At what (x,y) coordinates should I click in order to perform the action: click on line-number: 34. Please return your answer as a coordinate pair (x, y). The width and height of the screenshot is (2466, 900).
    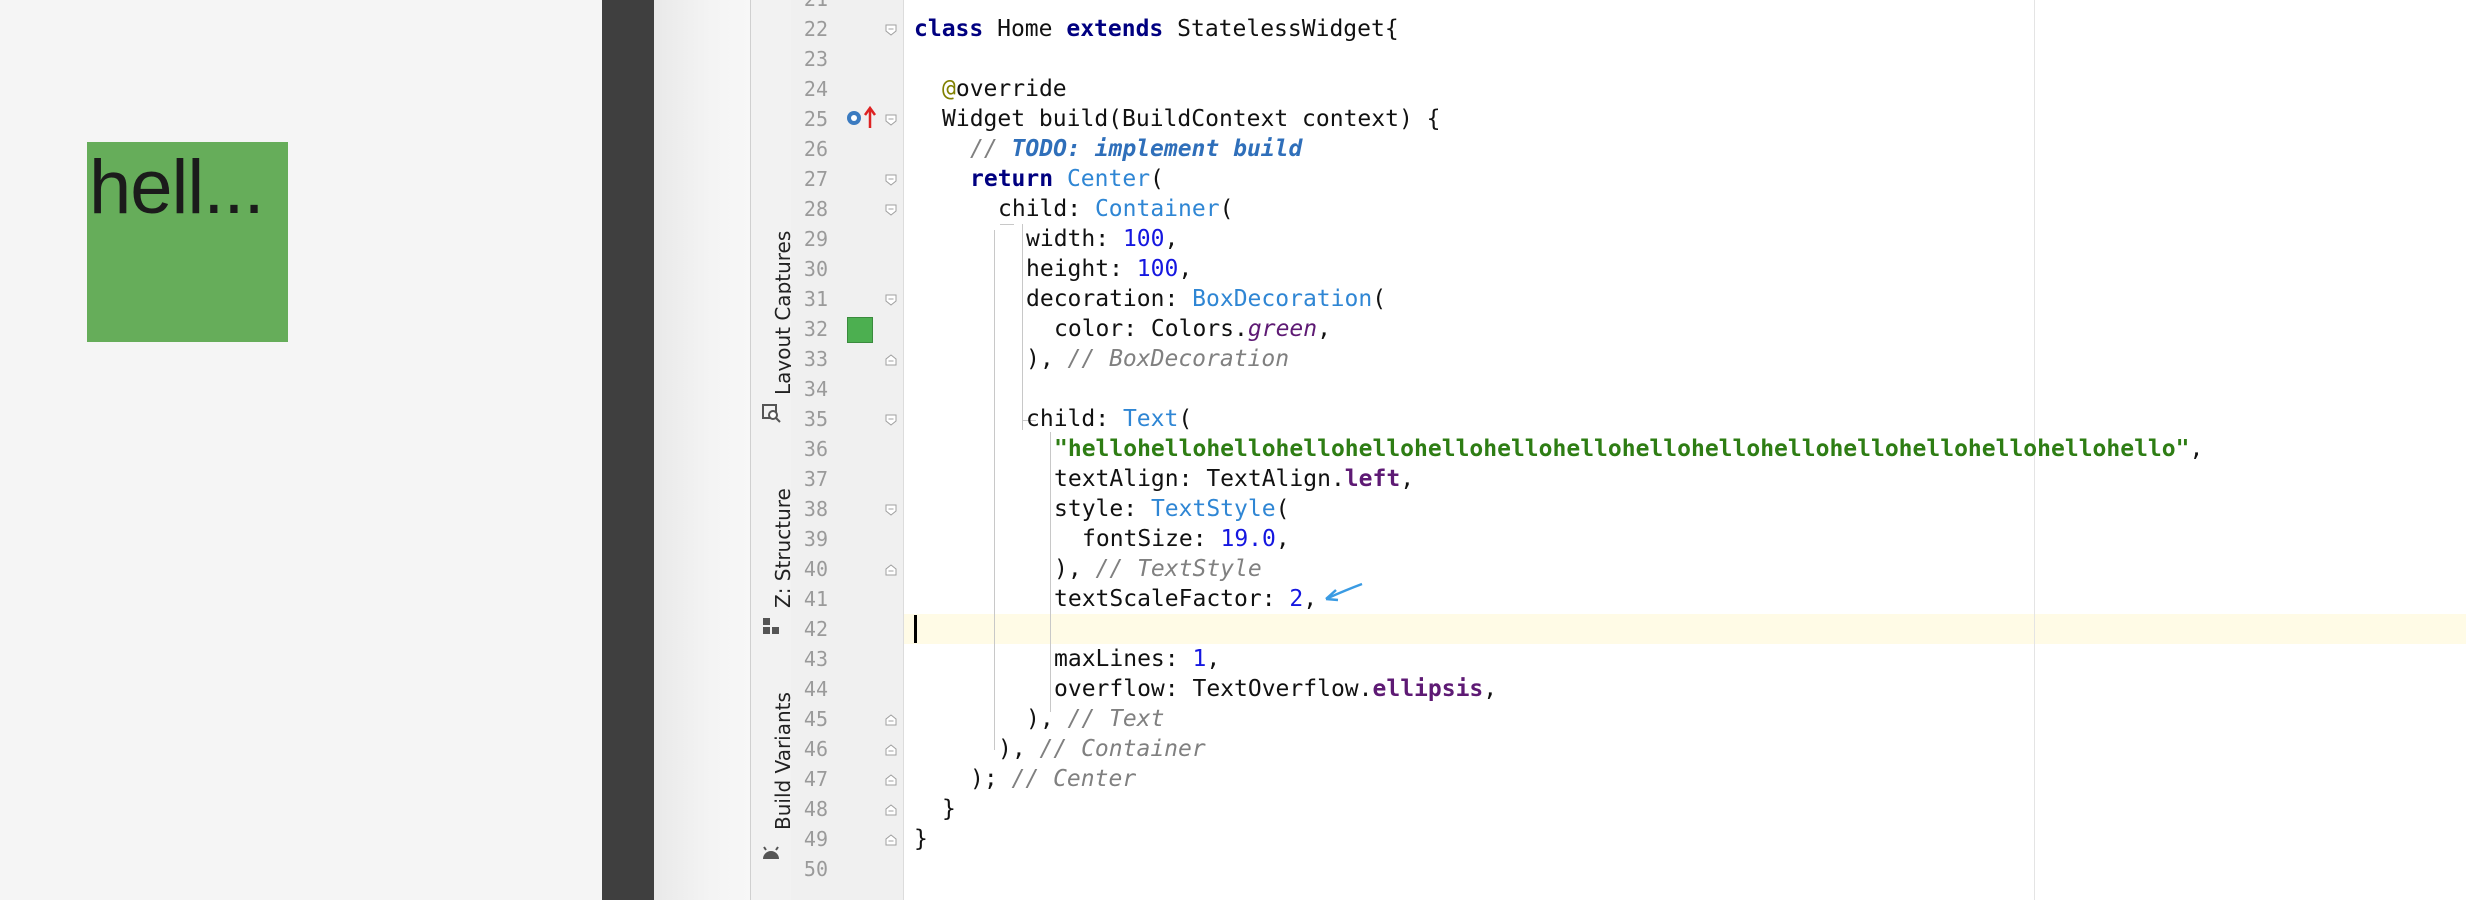
    Looking at the image, I should click on (815, 389).